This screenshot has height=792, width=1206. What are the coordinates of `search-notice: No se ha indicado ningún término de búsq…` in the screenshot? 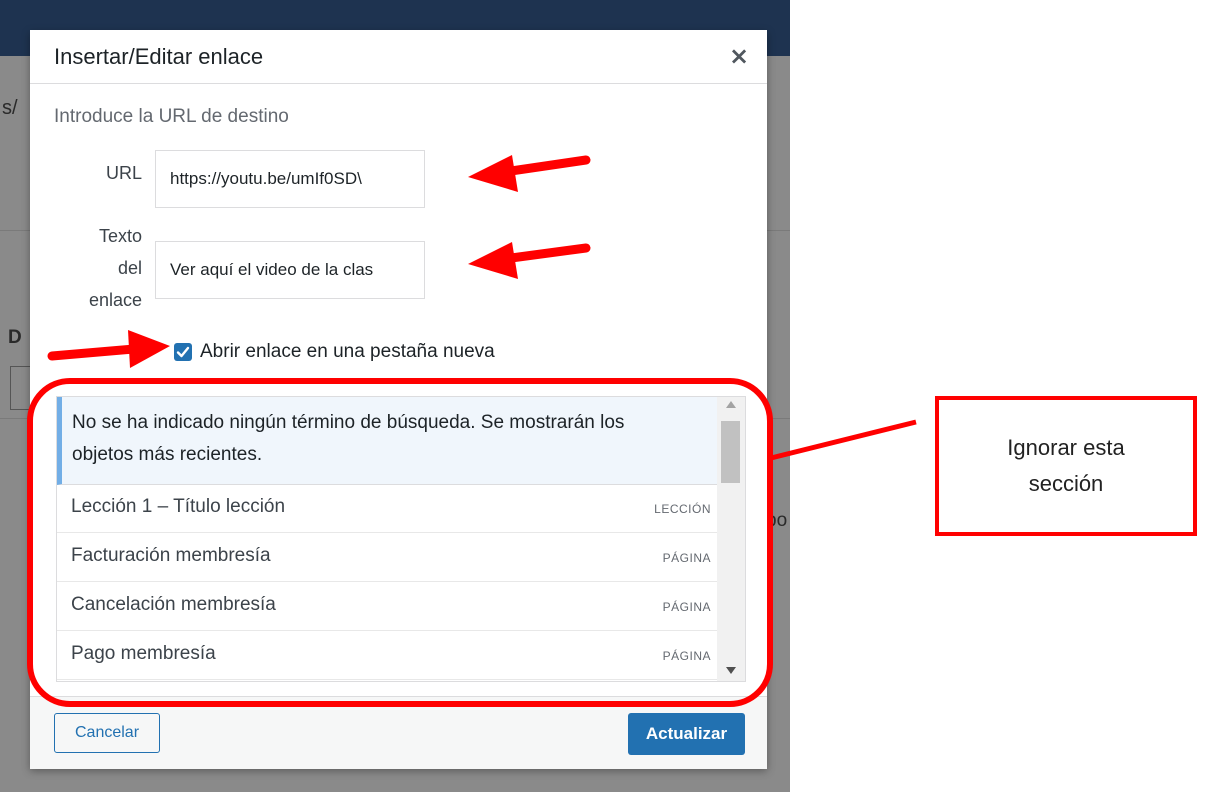 It's located at (387, 441).